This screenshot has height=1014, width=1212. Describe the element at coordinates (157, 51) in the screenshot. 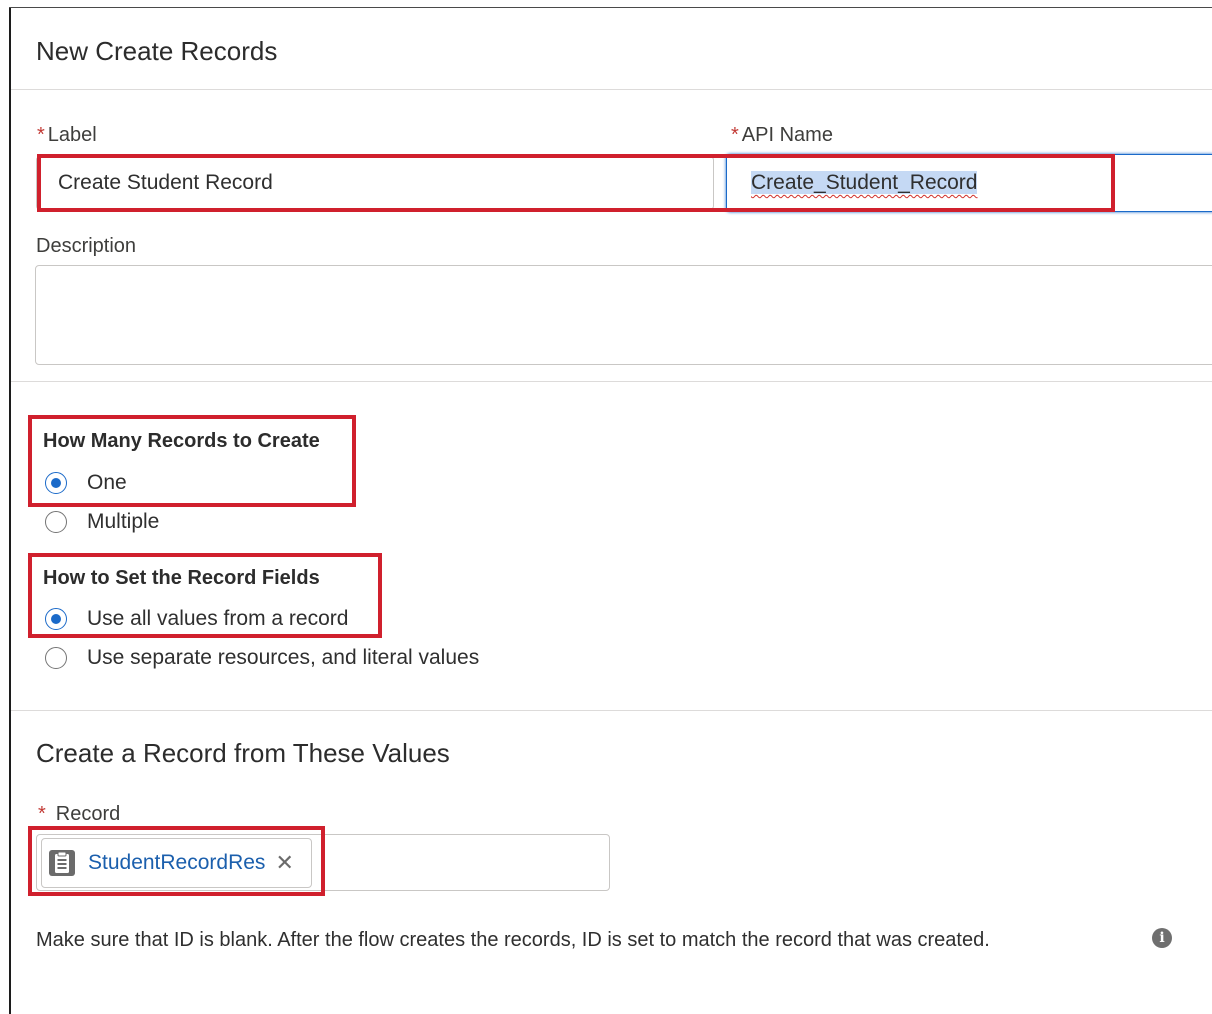

I see `modal-title: New Create Records` at that location.